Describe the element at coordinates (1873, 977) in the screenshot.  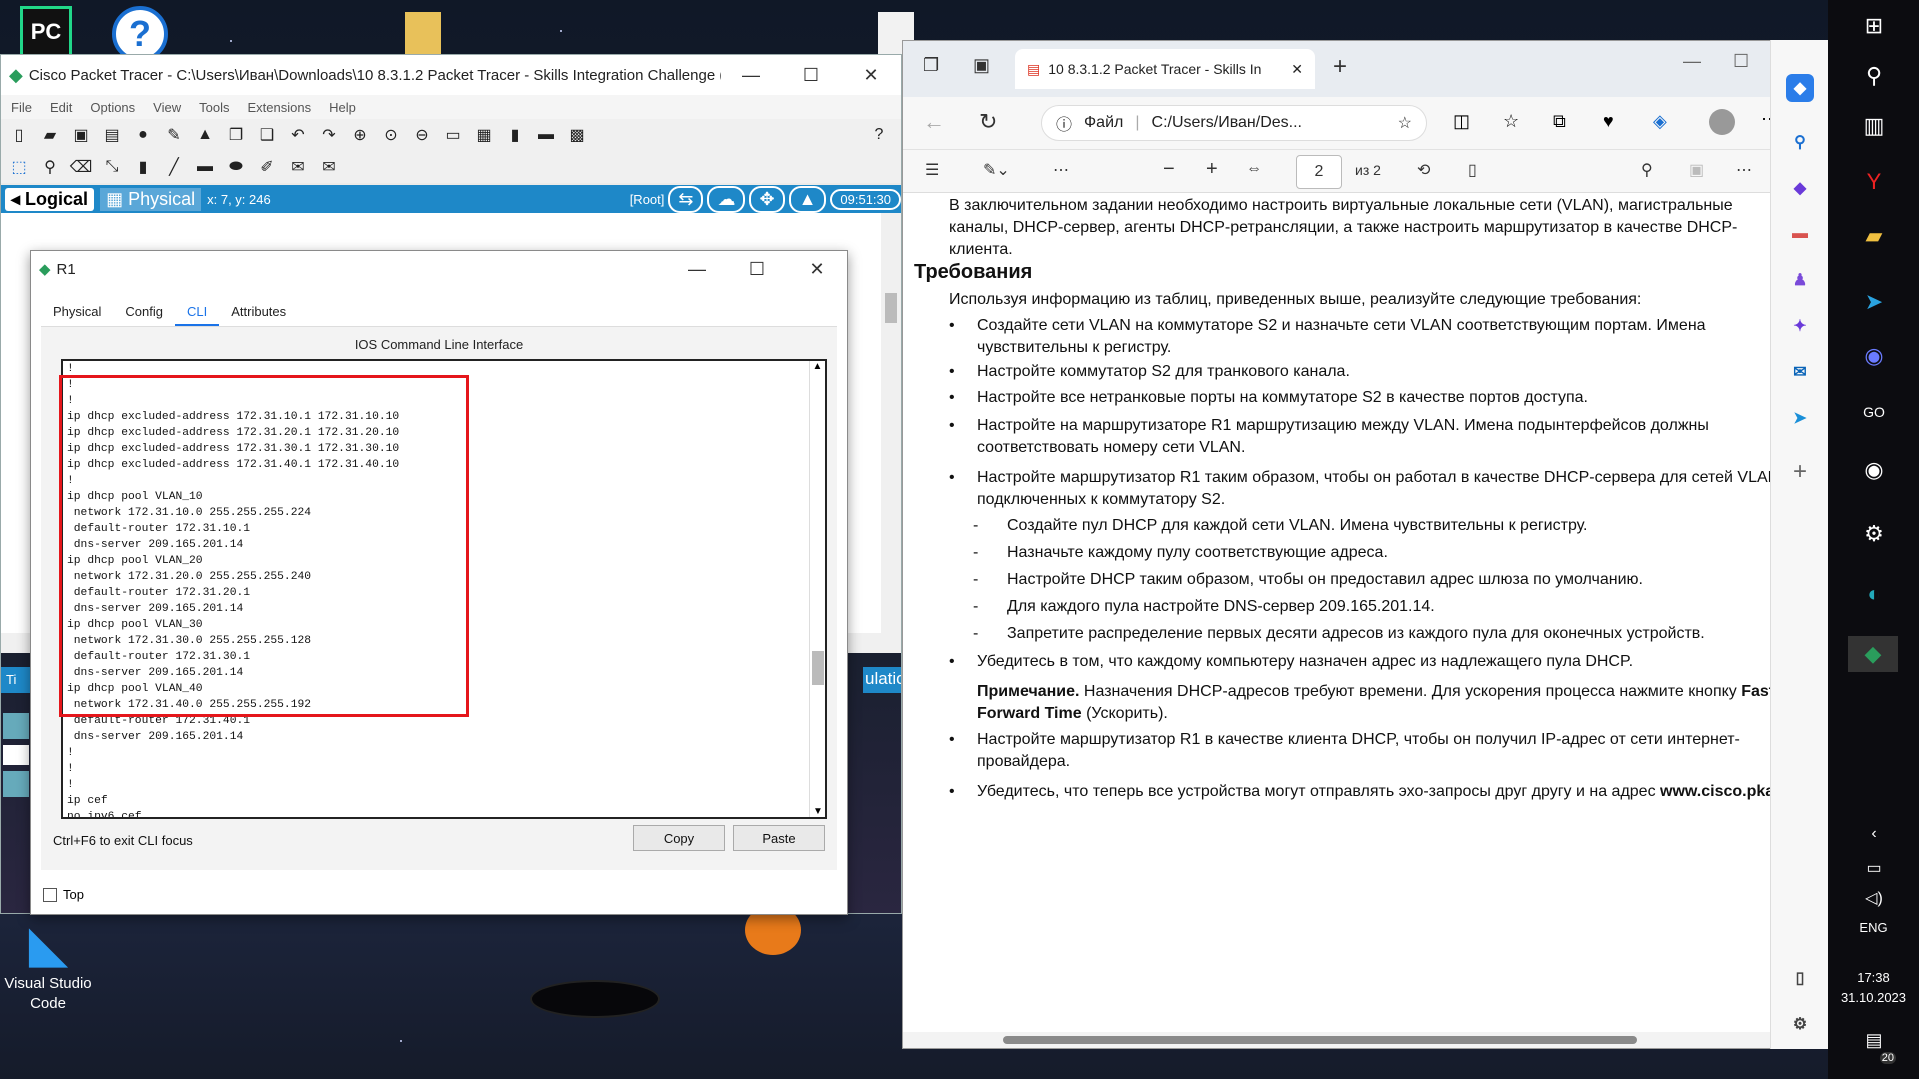
I see `clock-time: 17:38` at that location.